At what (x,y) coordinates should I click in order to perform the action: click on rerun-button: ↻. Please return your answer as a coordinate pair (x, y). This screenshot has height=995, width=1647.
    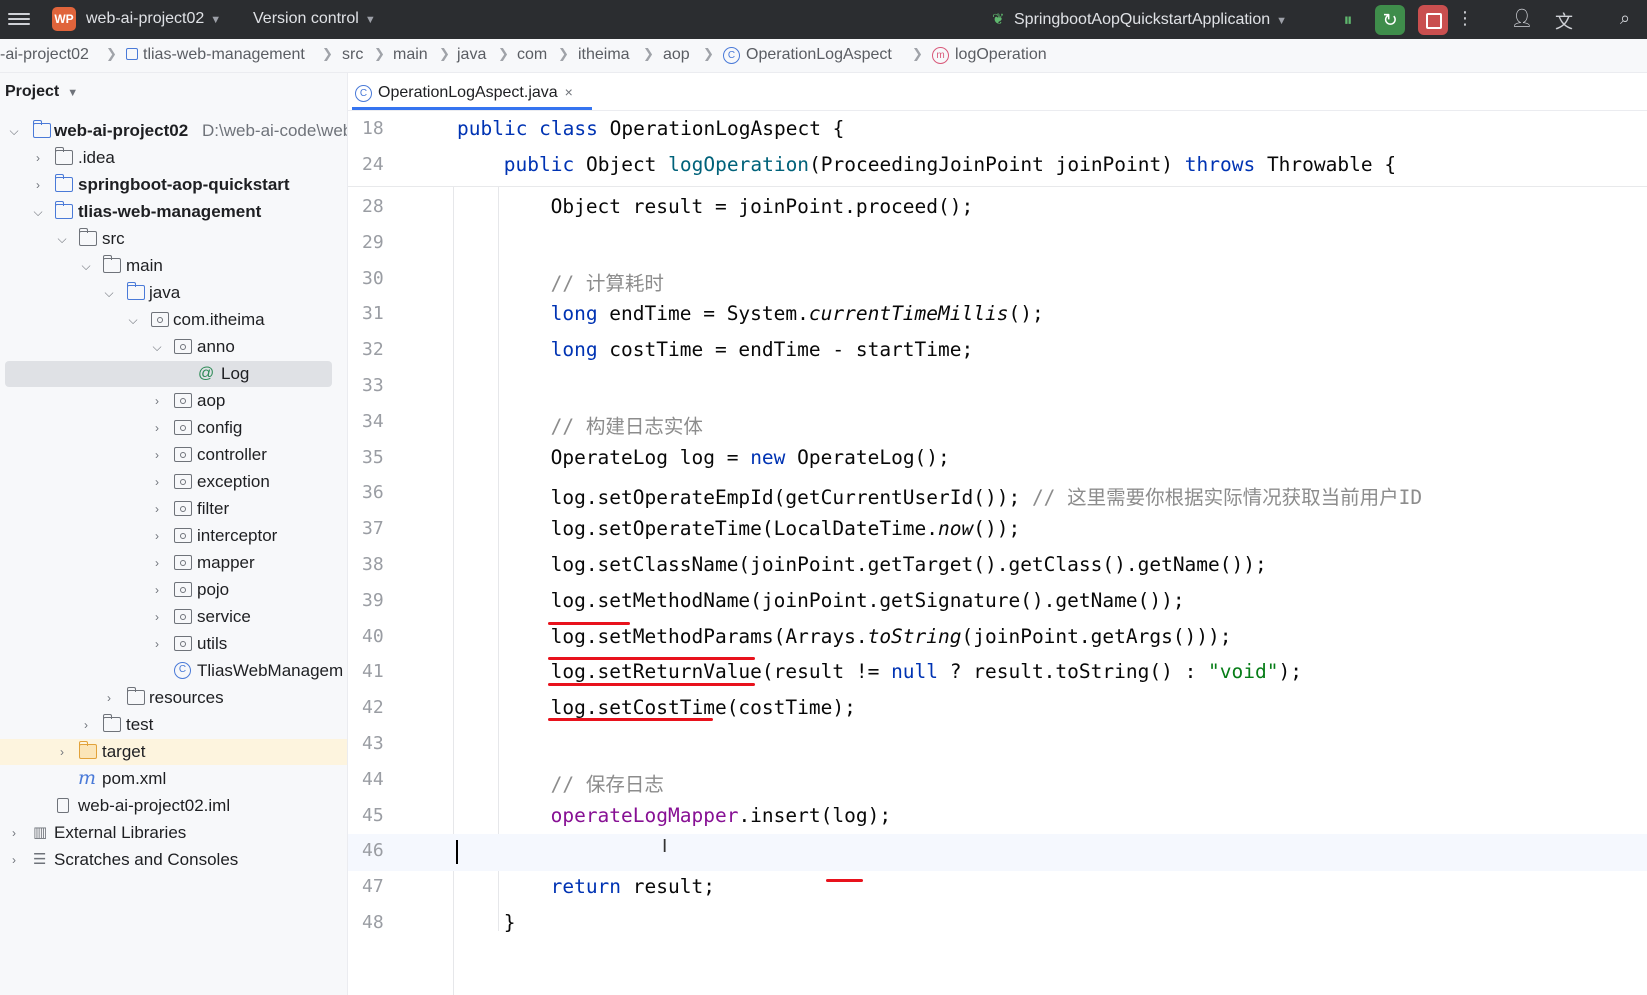
    Looking at the image, I should click on (1390, 20).